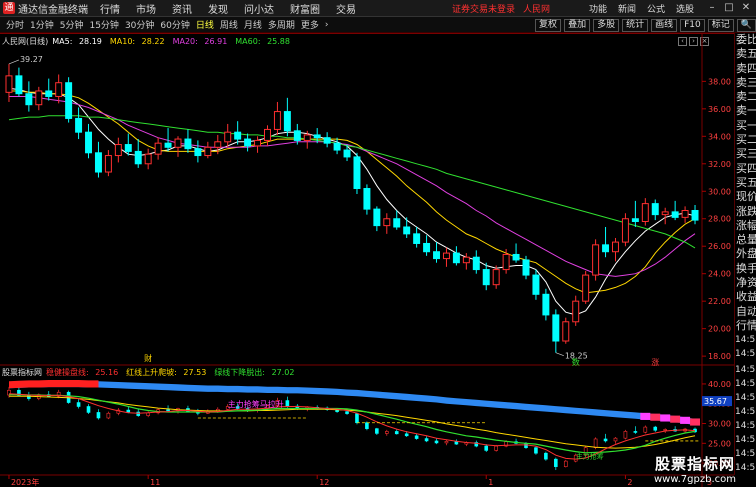 This screenshot has height=487, width=756. What do you see at coordinates (694, 464) in the screenshot?
I see `watermark-title: 股票指标网` at bounding box center [694, 464].